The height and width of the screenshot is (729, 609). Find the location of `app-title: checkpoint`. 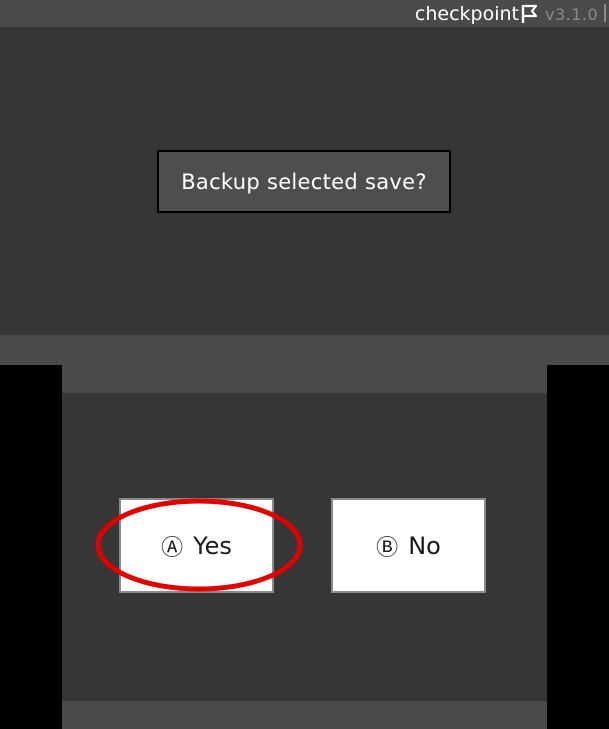

app-title: checkpoint is located at coordinates (466, 14).